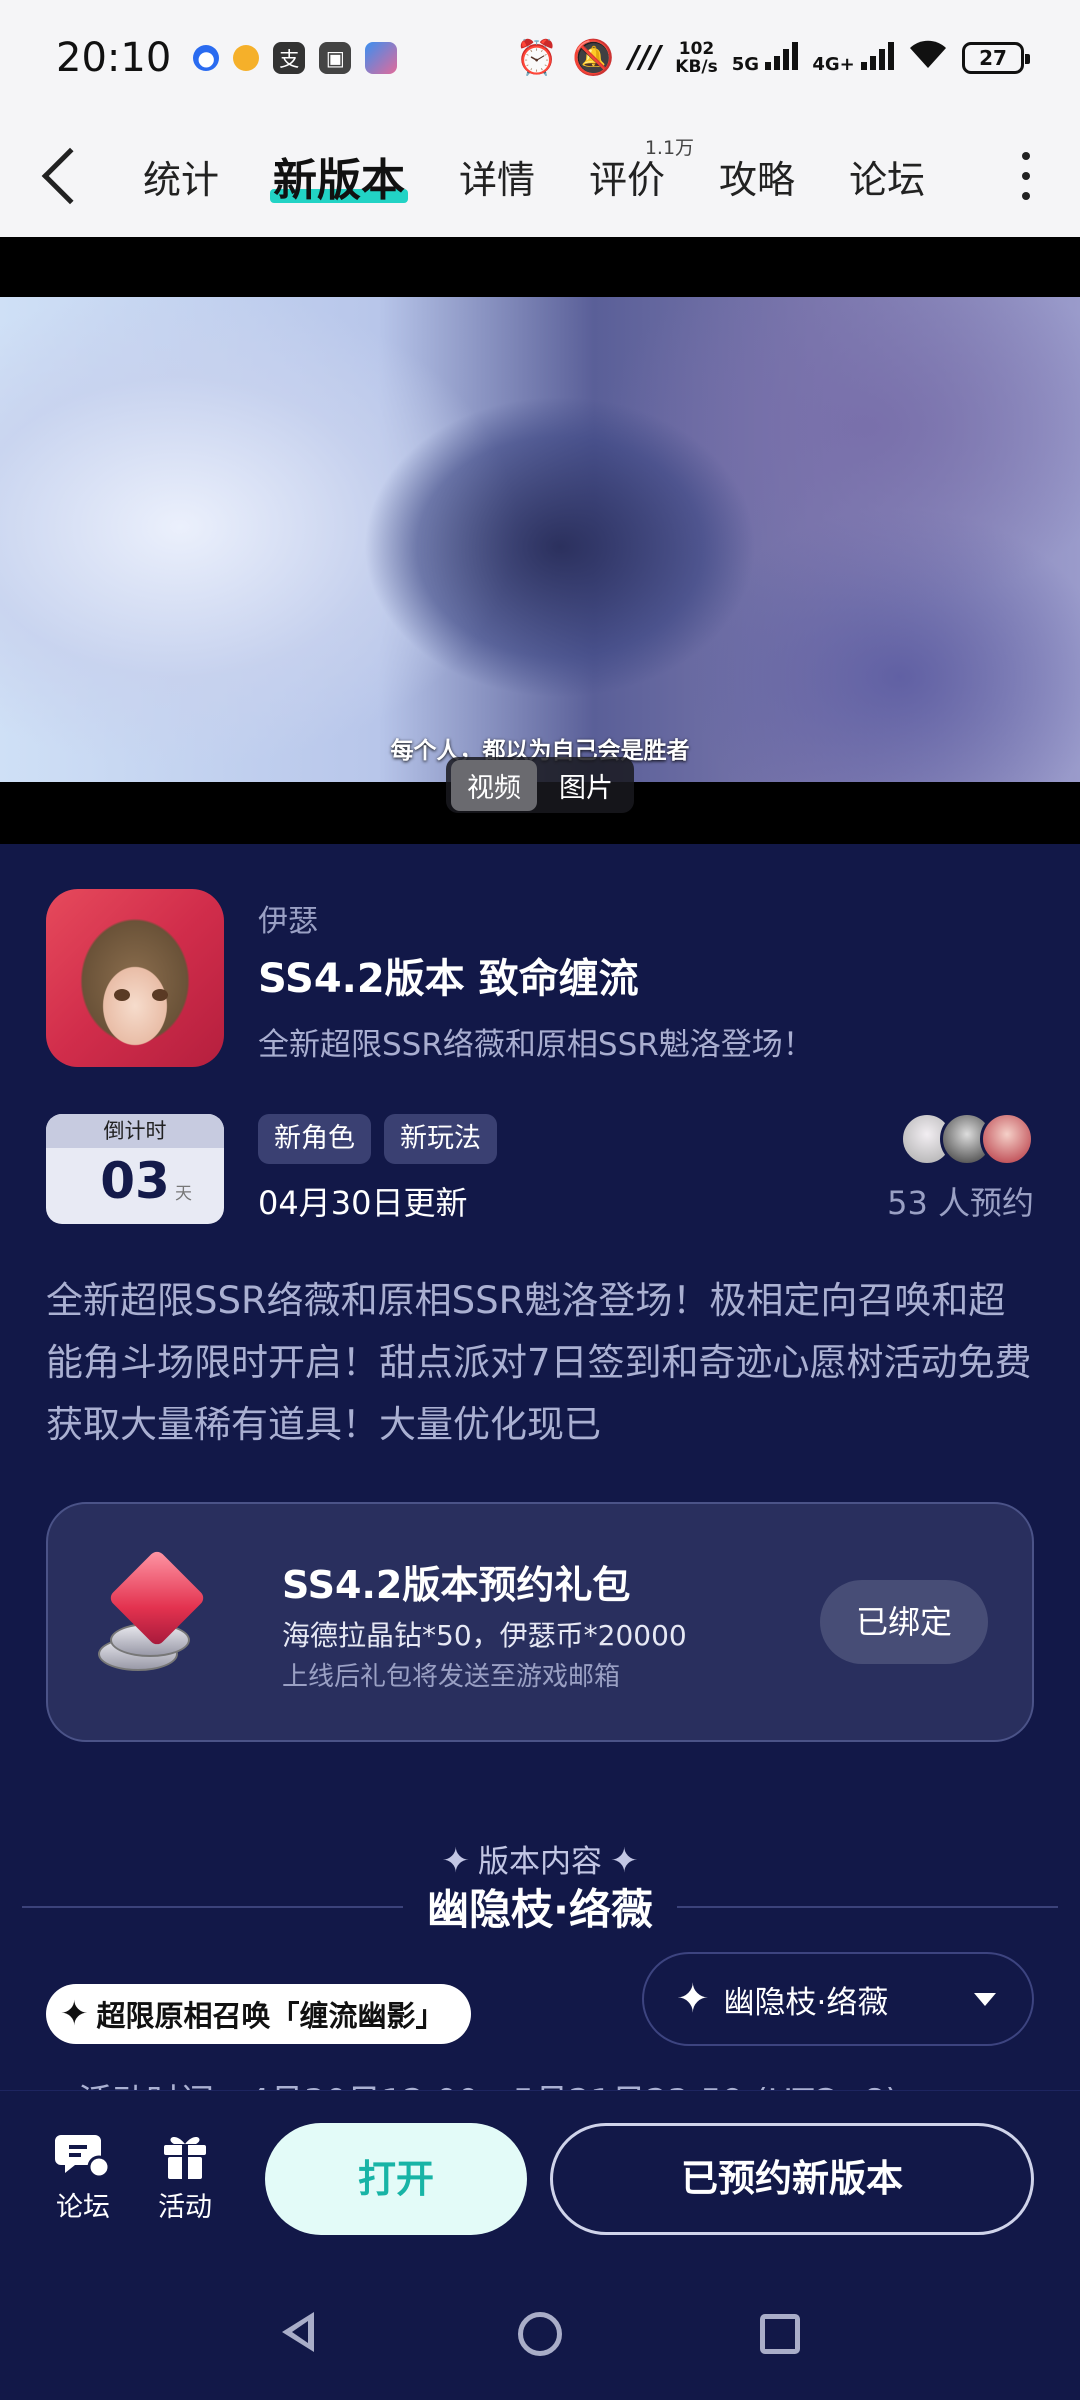 The height and width of the screenshot is (2400, 1080). I want to click on activity-label: 活动, so click(185, 2207).